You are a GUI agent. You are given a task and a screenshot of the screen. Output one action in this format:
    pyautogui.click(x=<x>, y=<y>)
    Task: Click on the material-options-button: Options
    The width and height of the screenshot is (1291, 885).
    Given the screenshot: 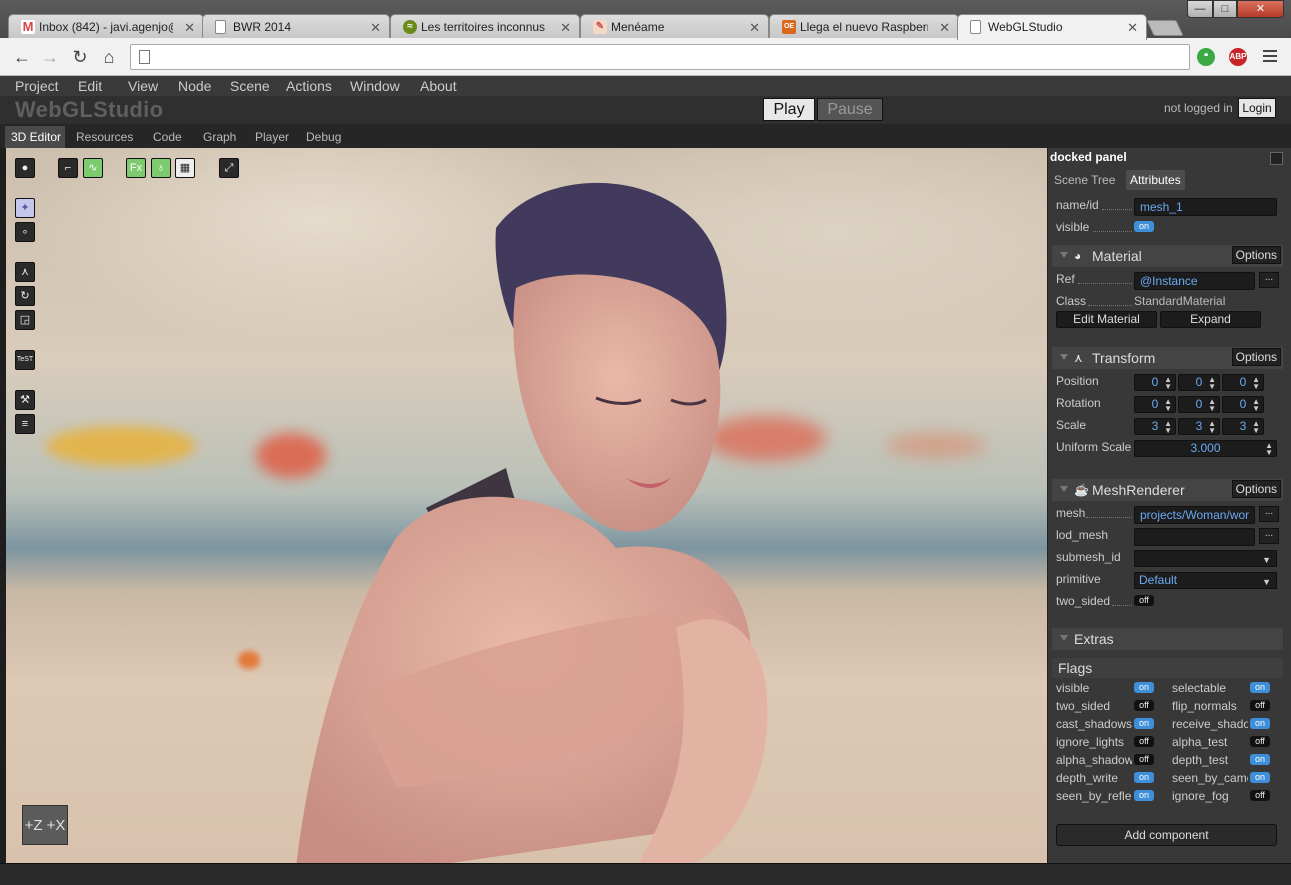 What is the action you would take?
    pyautogui.click(x=1256, y=255)
    